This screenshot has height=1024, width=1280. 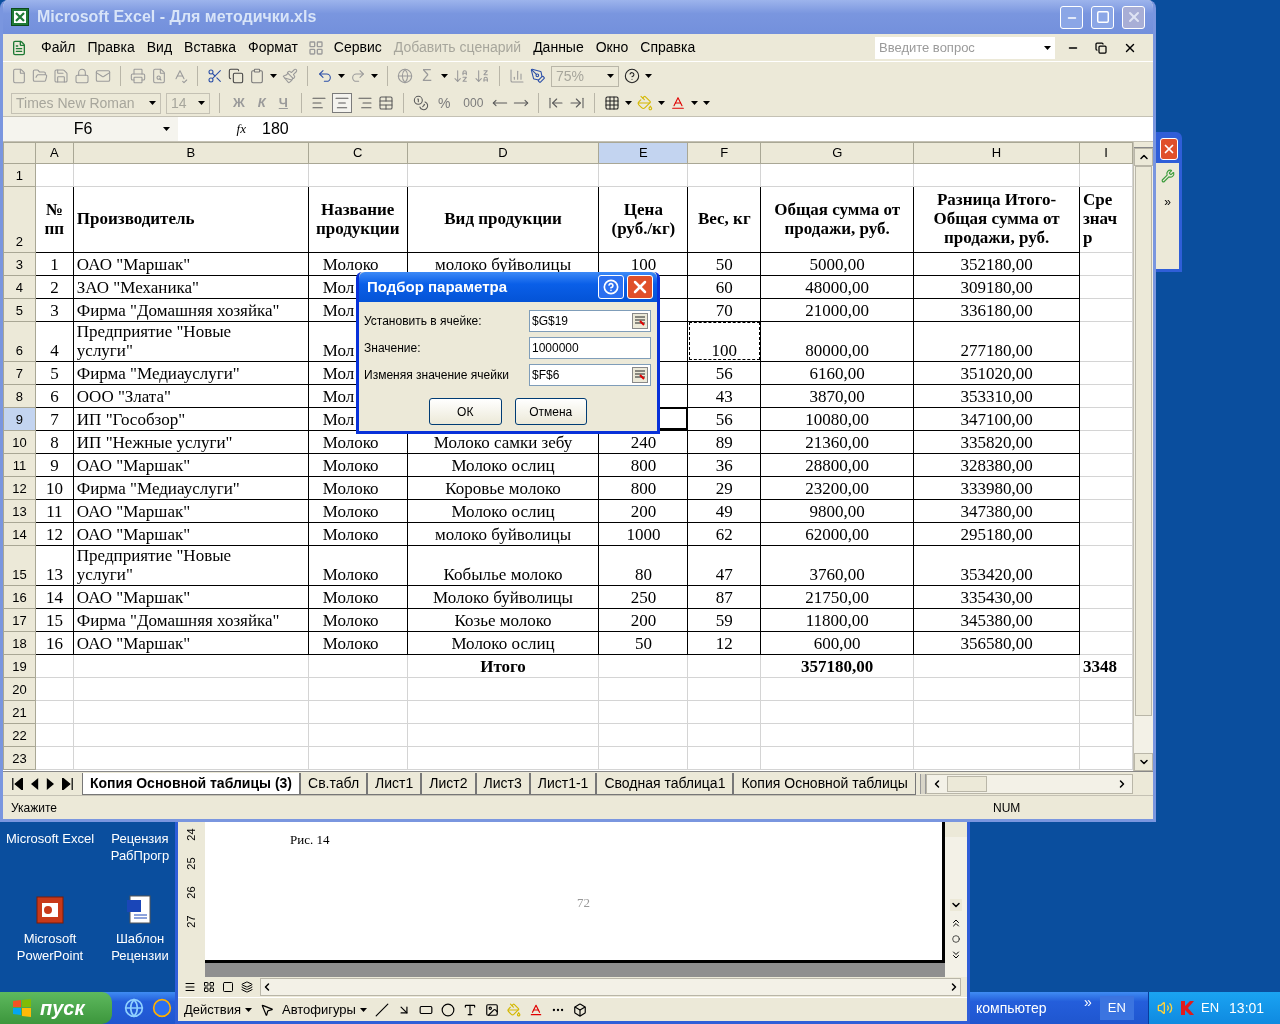 I want to click on align-left-icon, so click(x=318, y=103).